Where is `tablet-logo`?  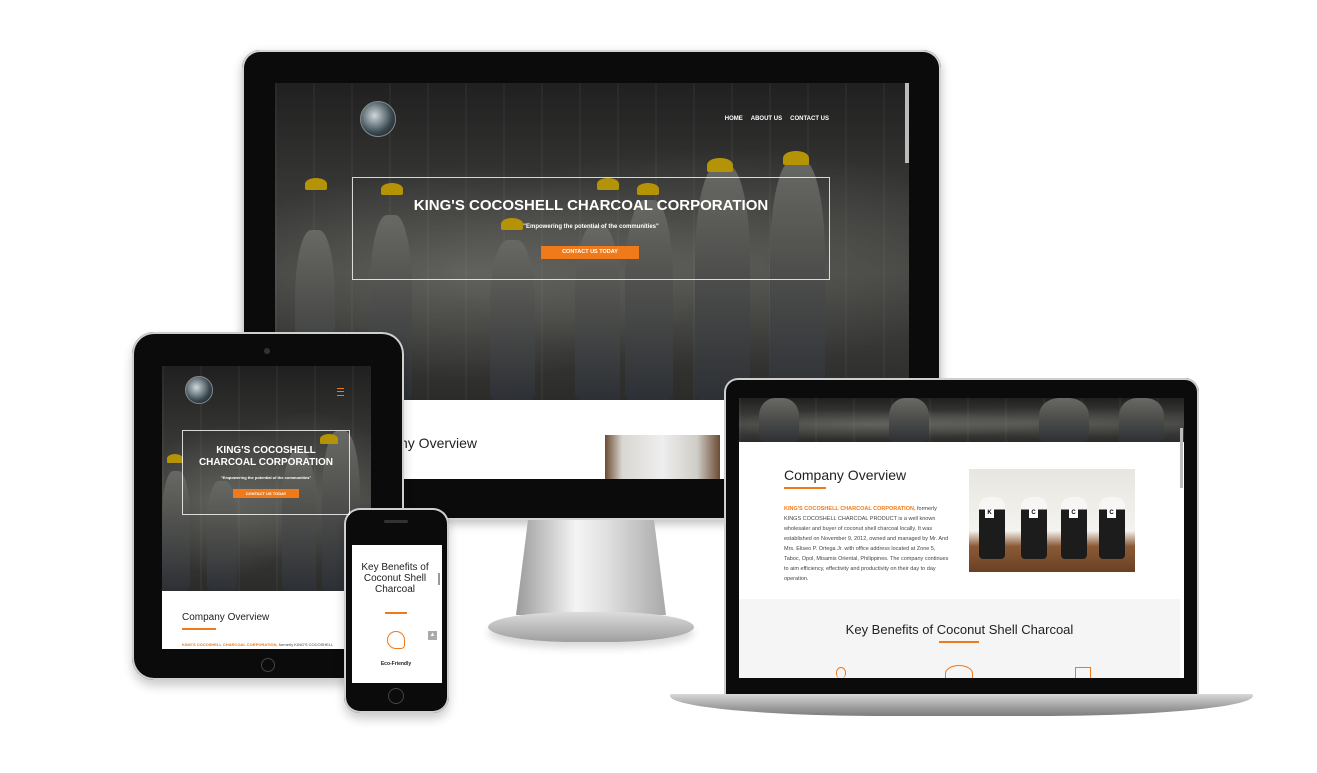
tablet-logo is located at coordinates (199, 390).